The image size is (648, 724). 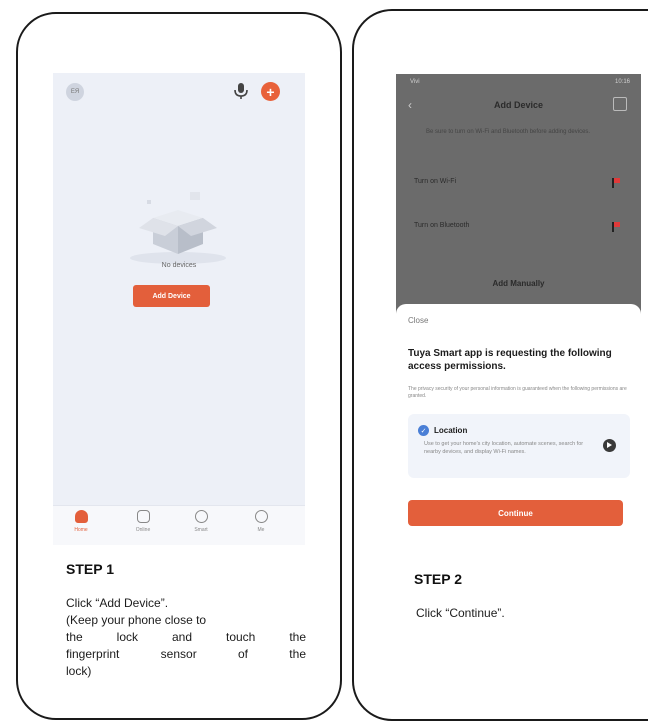 What do you see at coordinates (171, 296) in the screenshot?
I see `add-device-button: Add Device` at bounding box center [171, 296].